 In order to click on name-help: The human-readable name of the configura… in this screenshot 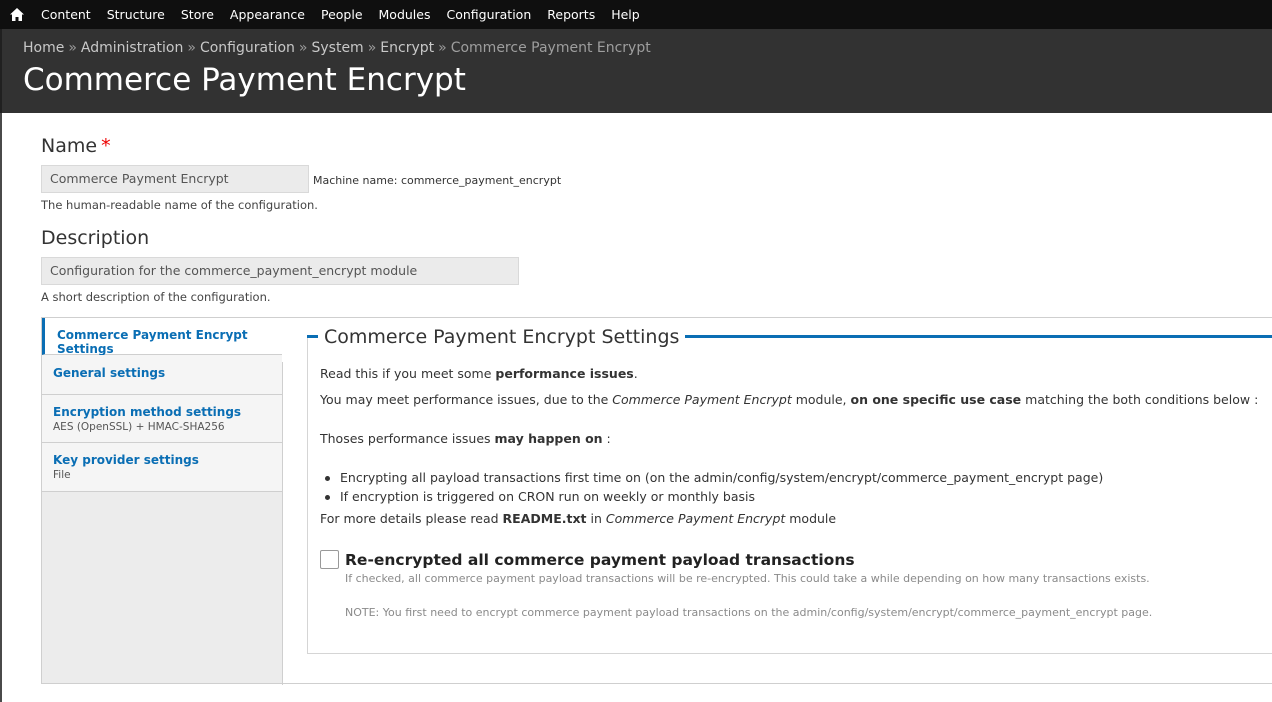, I will do `click(179, 205)`.